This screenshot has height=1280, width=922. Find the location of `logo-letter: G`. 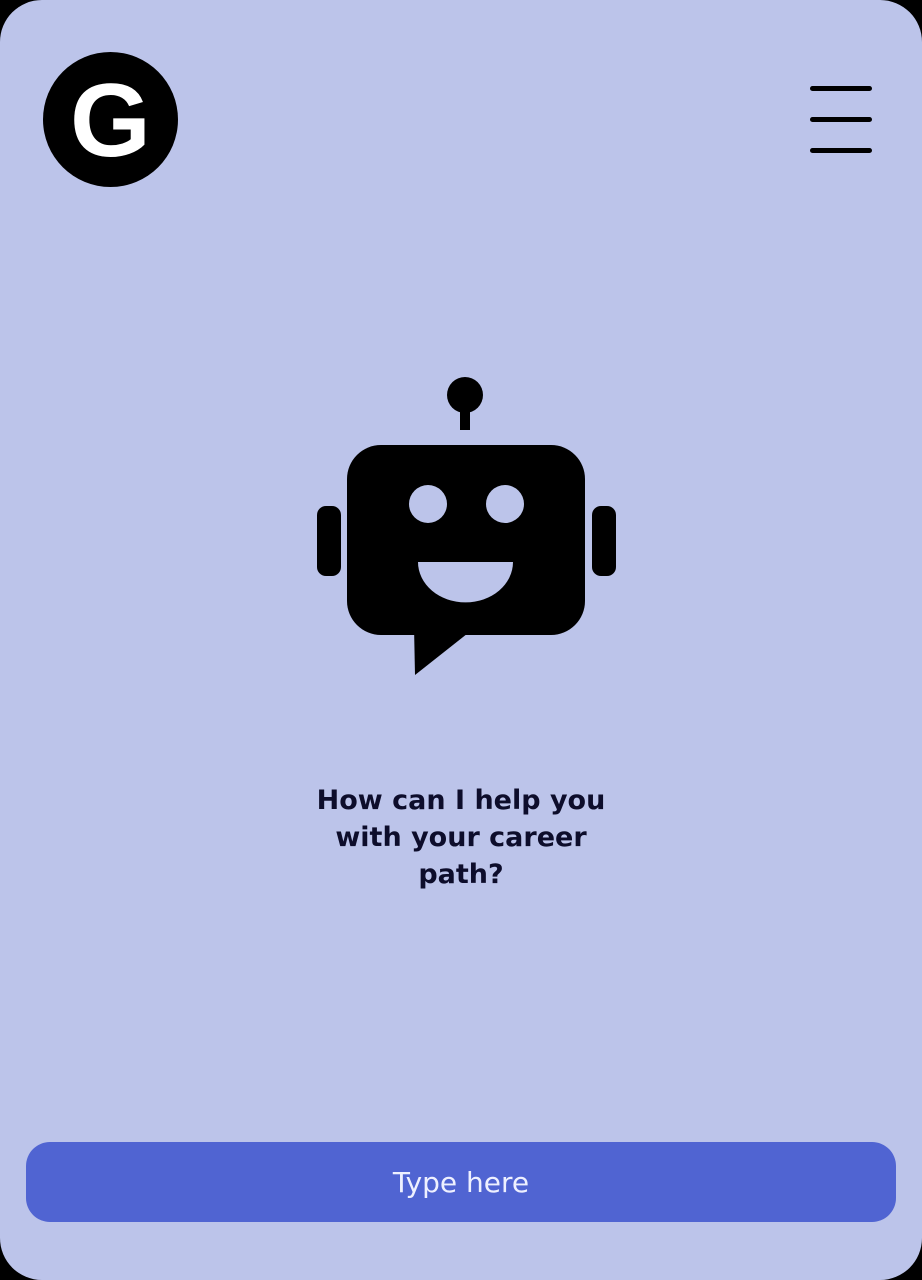

logo-letter: G is located at coordinates (110, 120).